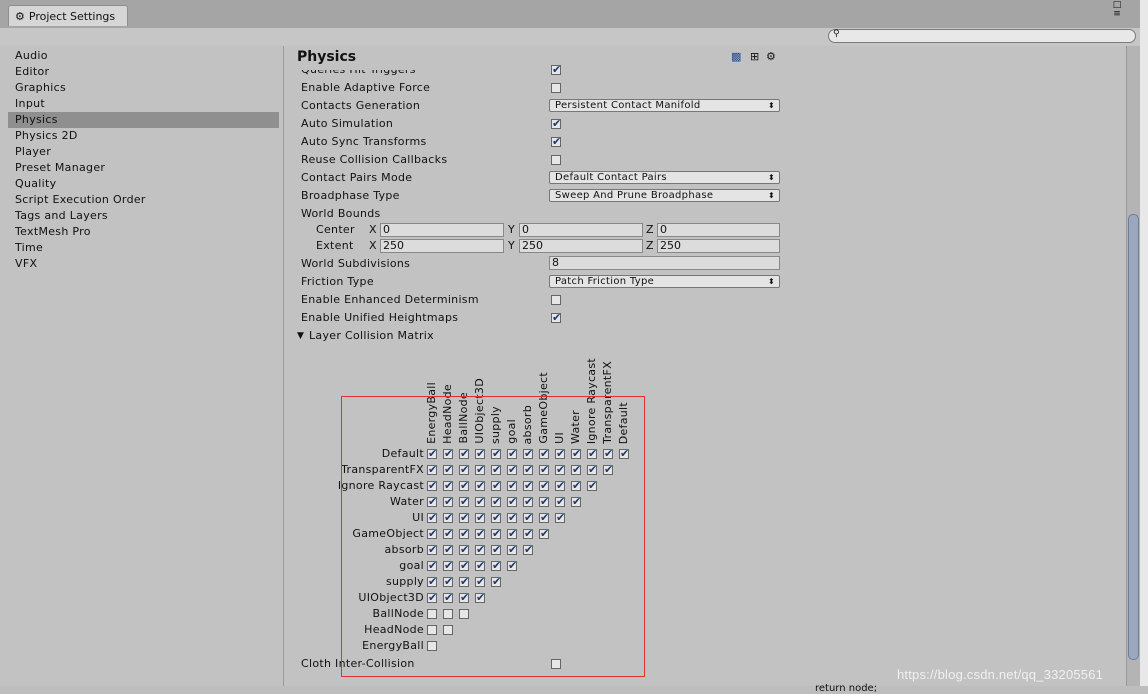 This screenshot has height=694, width=1148. I want to click on enable-enhanced-determinism-label: Enable Enhanced Determinism, so click(390, 299).